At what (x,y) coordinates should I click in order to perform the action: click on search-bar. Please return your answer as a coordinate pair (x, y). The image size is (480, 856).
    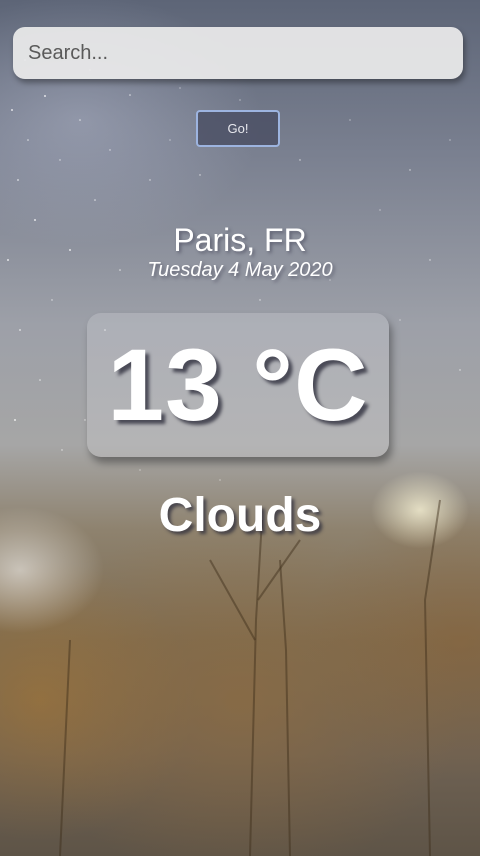
    Looking at the image, I should click on (238, 53).